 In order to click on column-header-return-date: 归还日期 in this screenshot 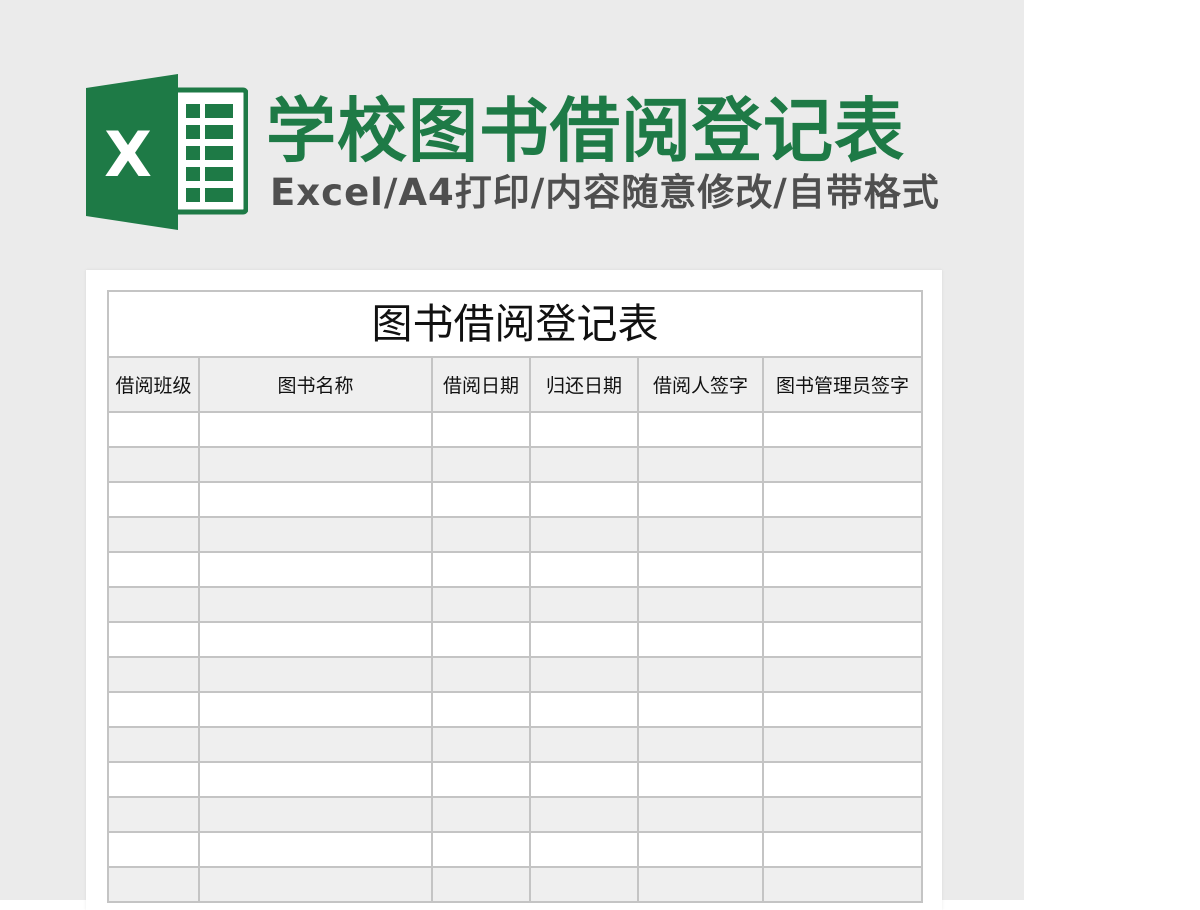, I will do `click(584, 384)`.